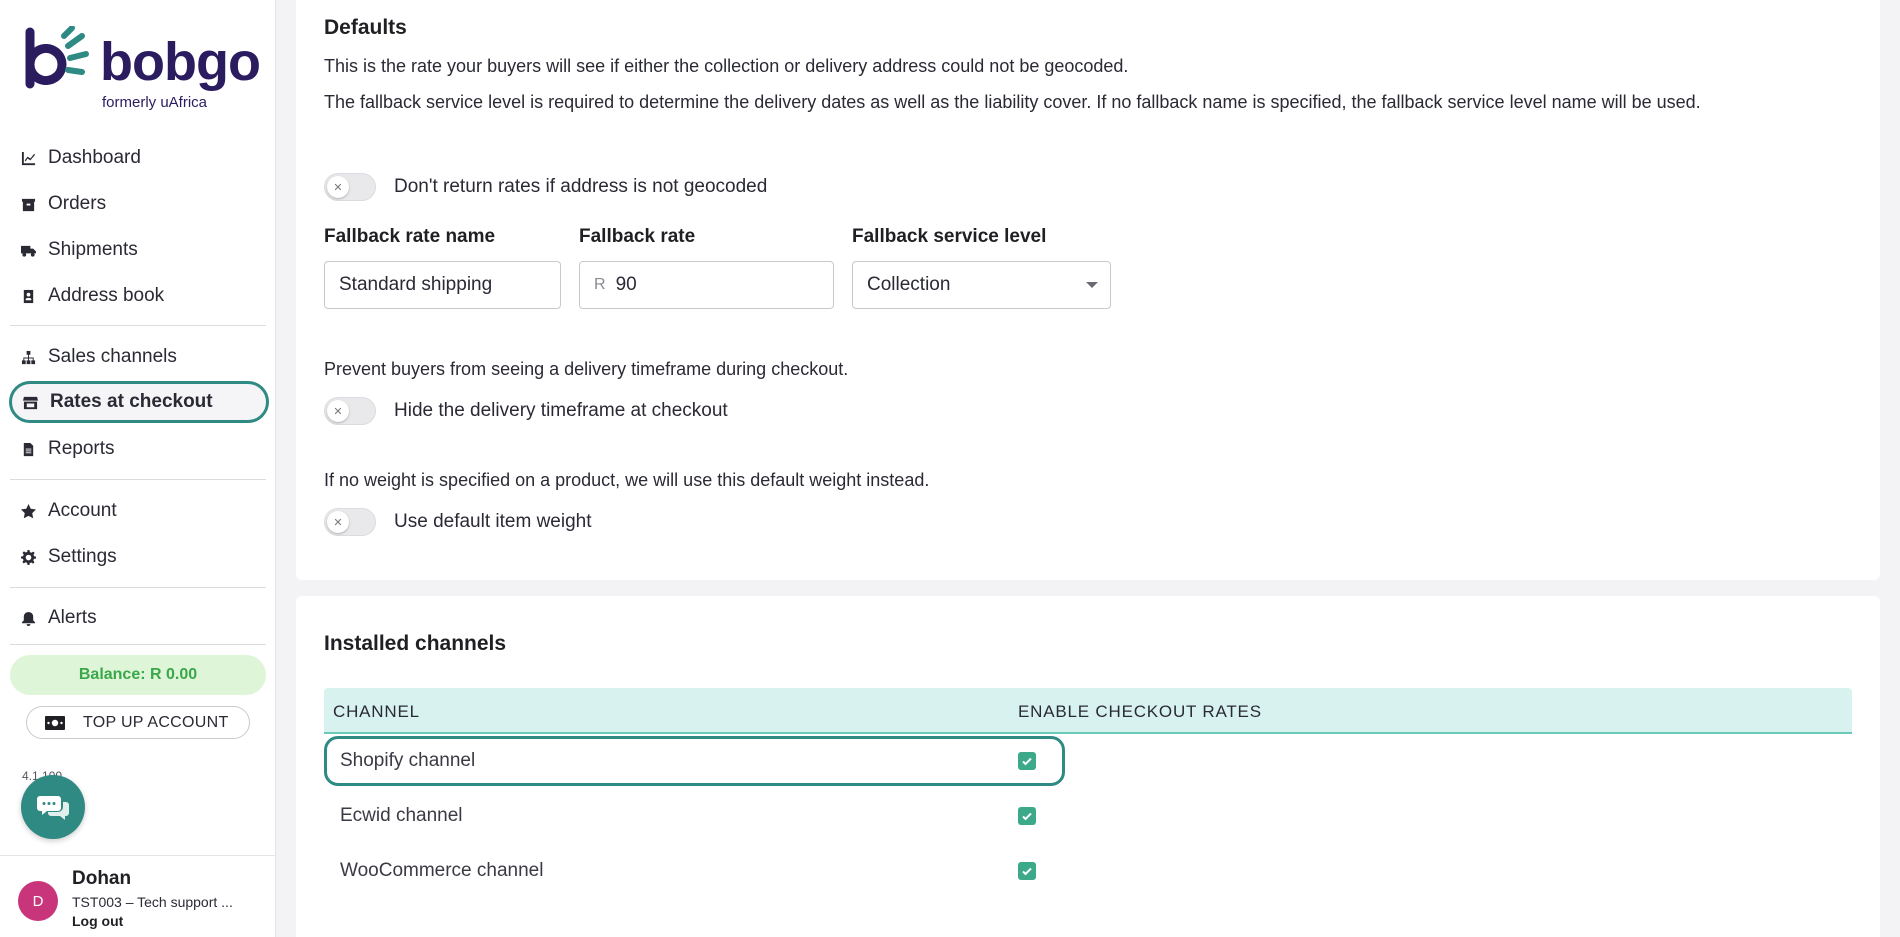 This screenshot has height=937, width=1900. I want to click on sidebar-item-address-book: Address book, so click(140, 296).